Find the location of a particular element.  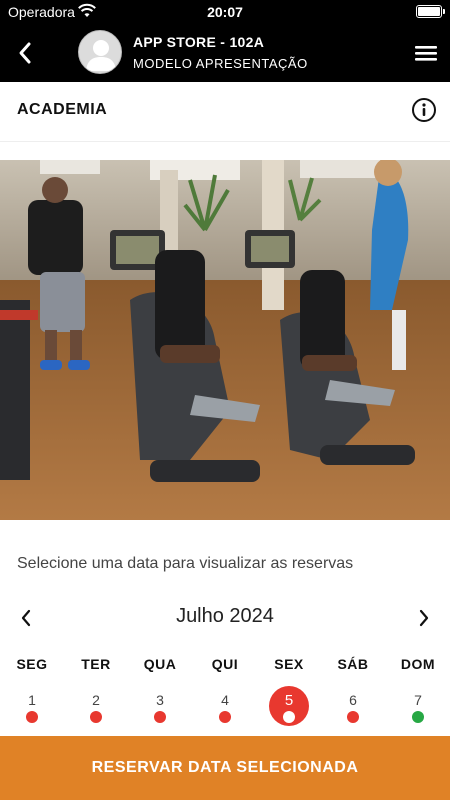

info-button is located at coordinates (424, 110).